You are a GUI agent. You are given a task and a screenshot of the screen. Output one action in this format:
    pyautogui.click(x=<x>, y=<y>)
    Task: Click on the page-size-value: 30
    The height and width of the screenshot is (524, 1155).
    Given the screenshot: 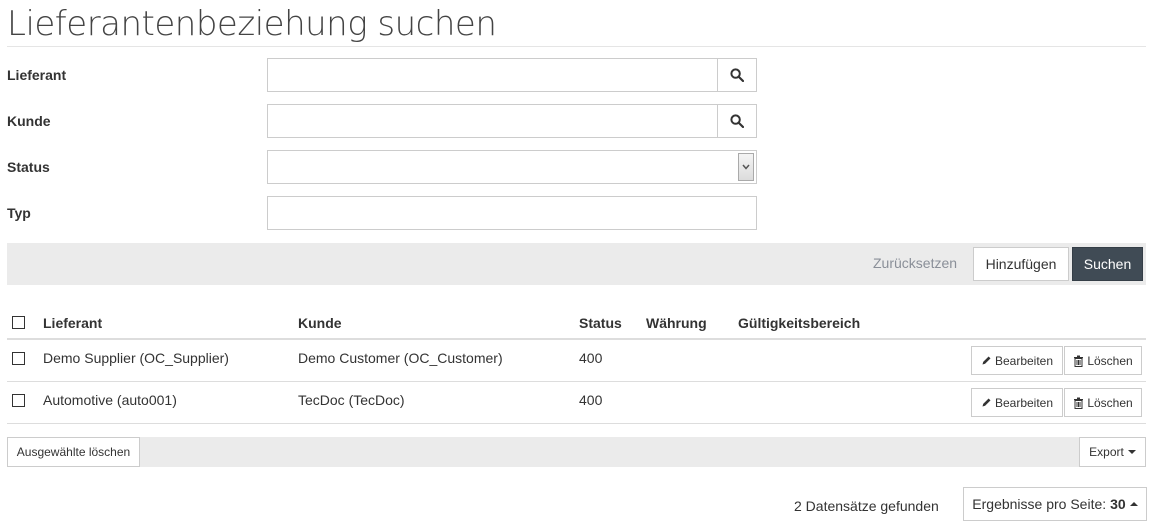 What is the action you would take?
    pyautogui.click(x=1118, y=504)
    